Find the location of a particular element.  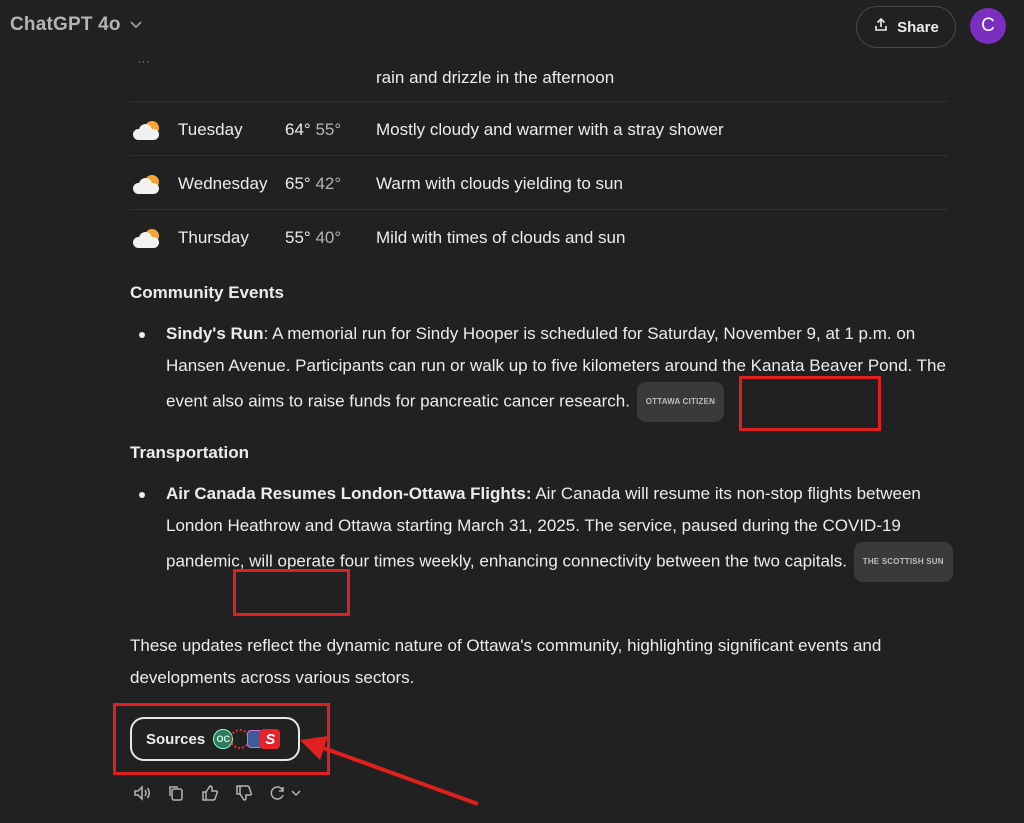

weather-description: rain and drizzle in the afternoon is located at coordinates (495, 77).